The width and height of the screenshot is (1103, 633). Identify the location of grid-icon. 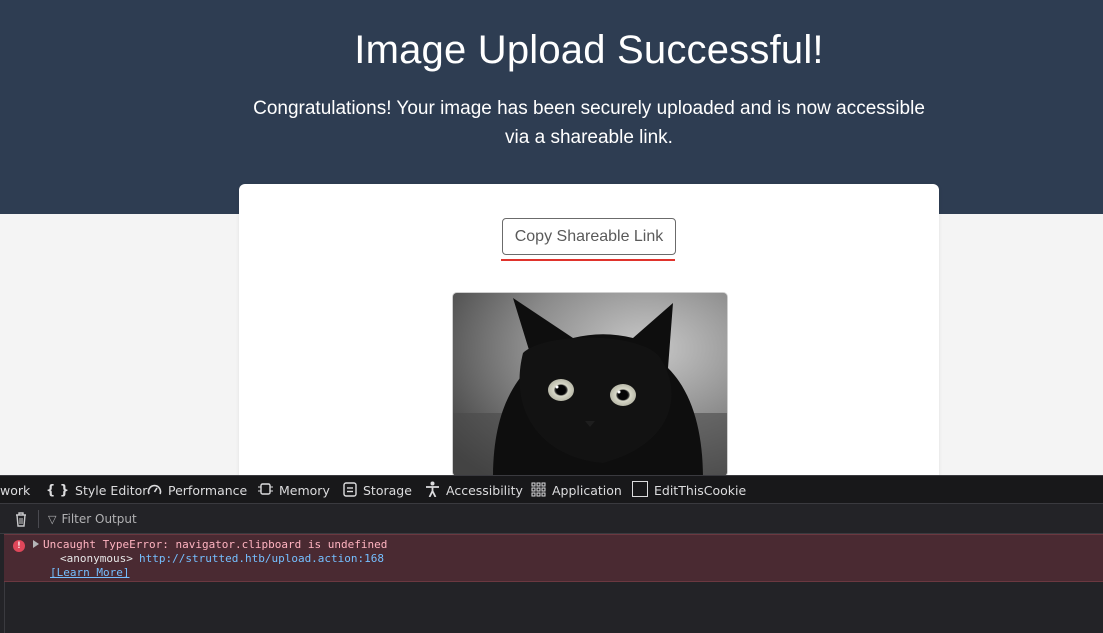
(538, 491).